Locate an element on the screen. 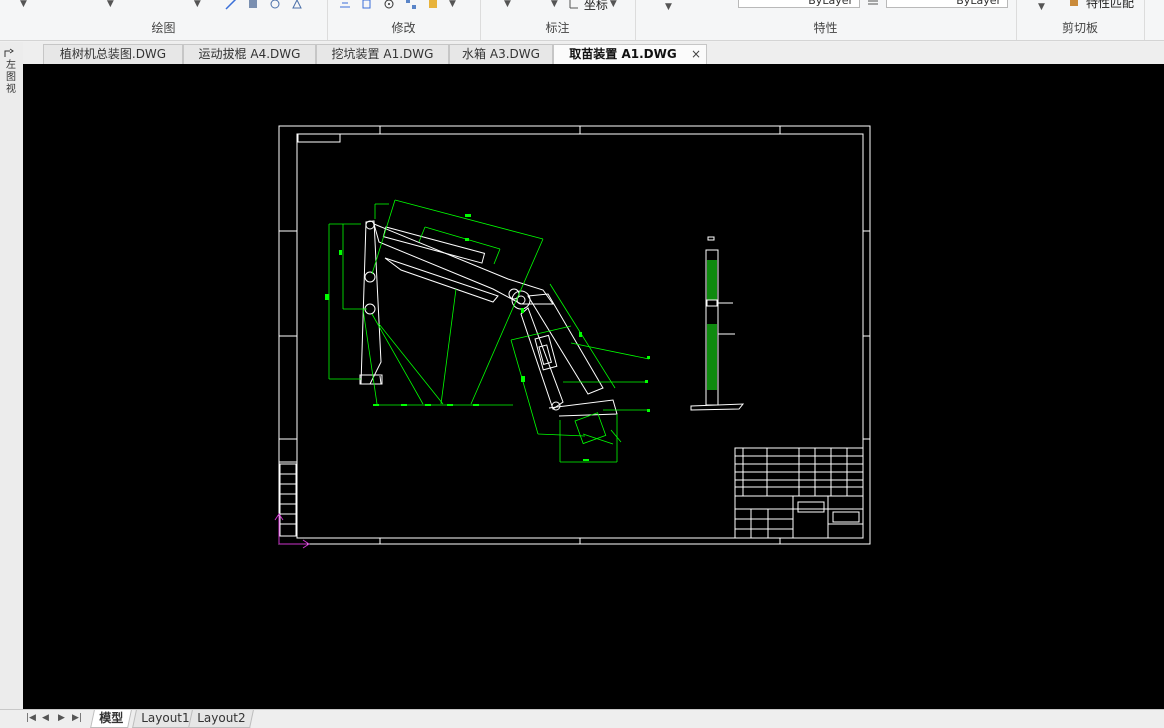 This screenshot has height=728, width=1164. last-layout-icon: ▶| is located at coordinates (77, 718).